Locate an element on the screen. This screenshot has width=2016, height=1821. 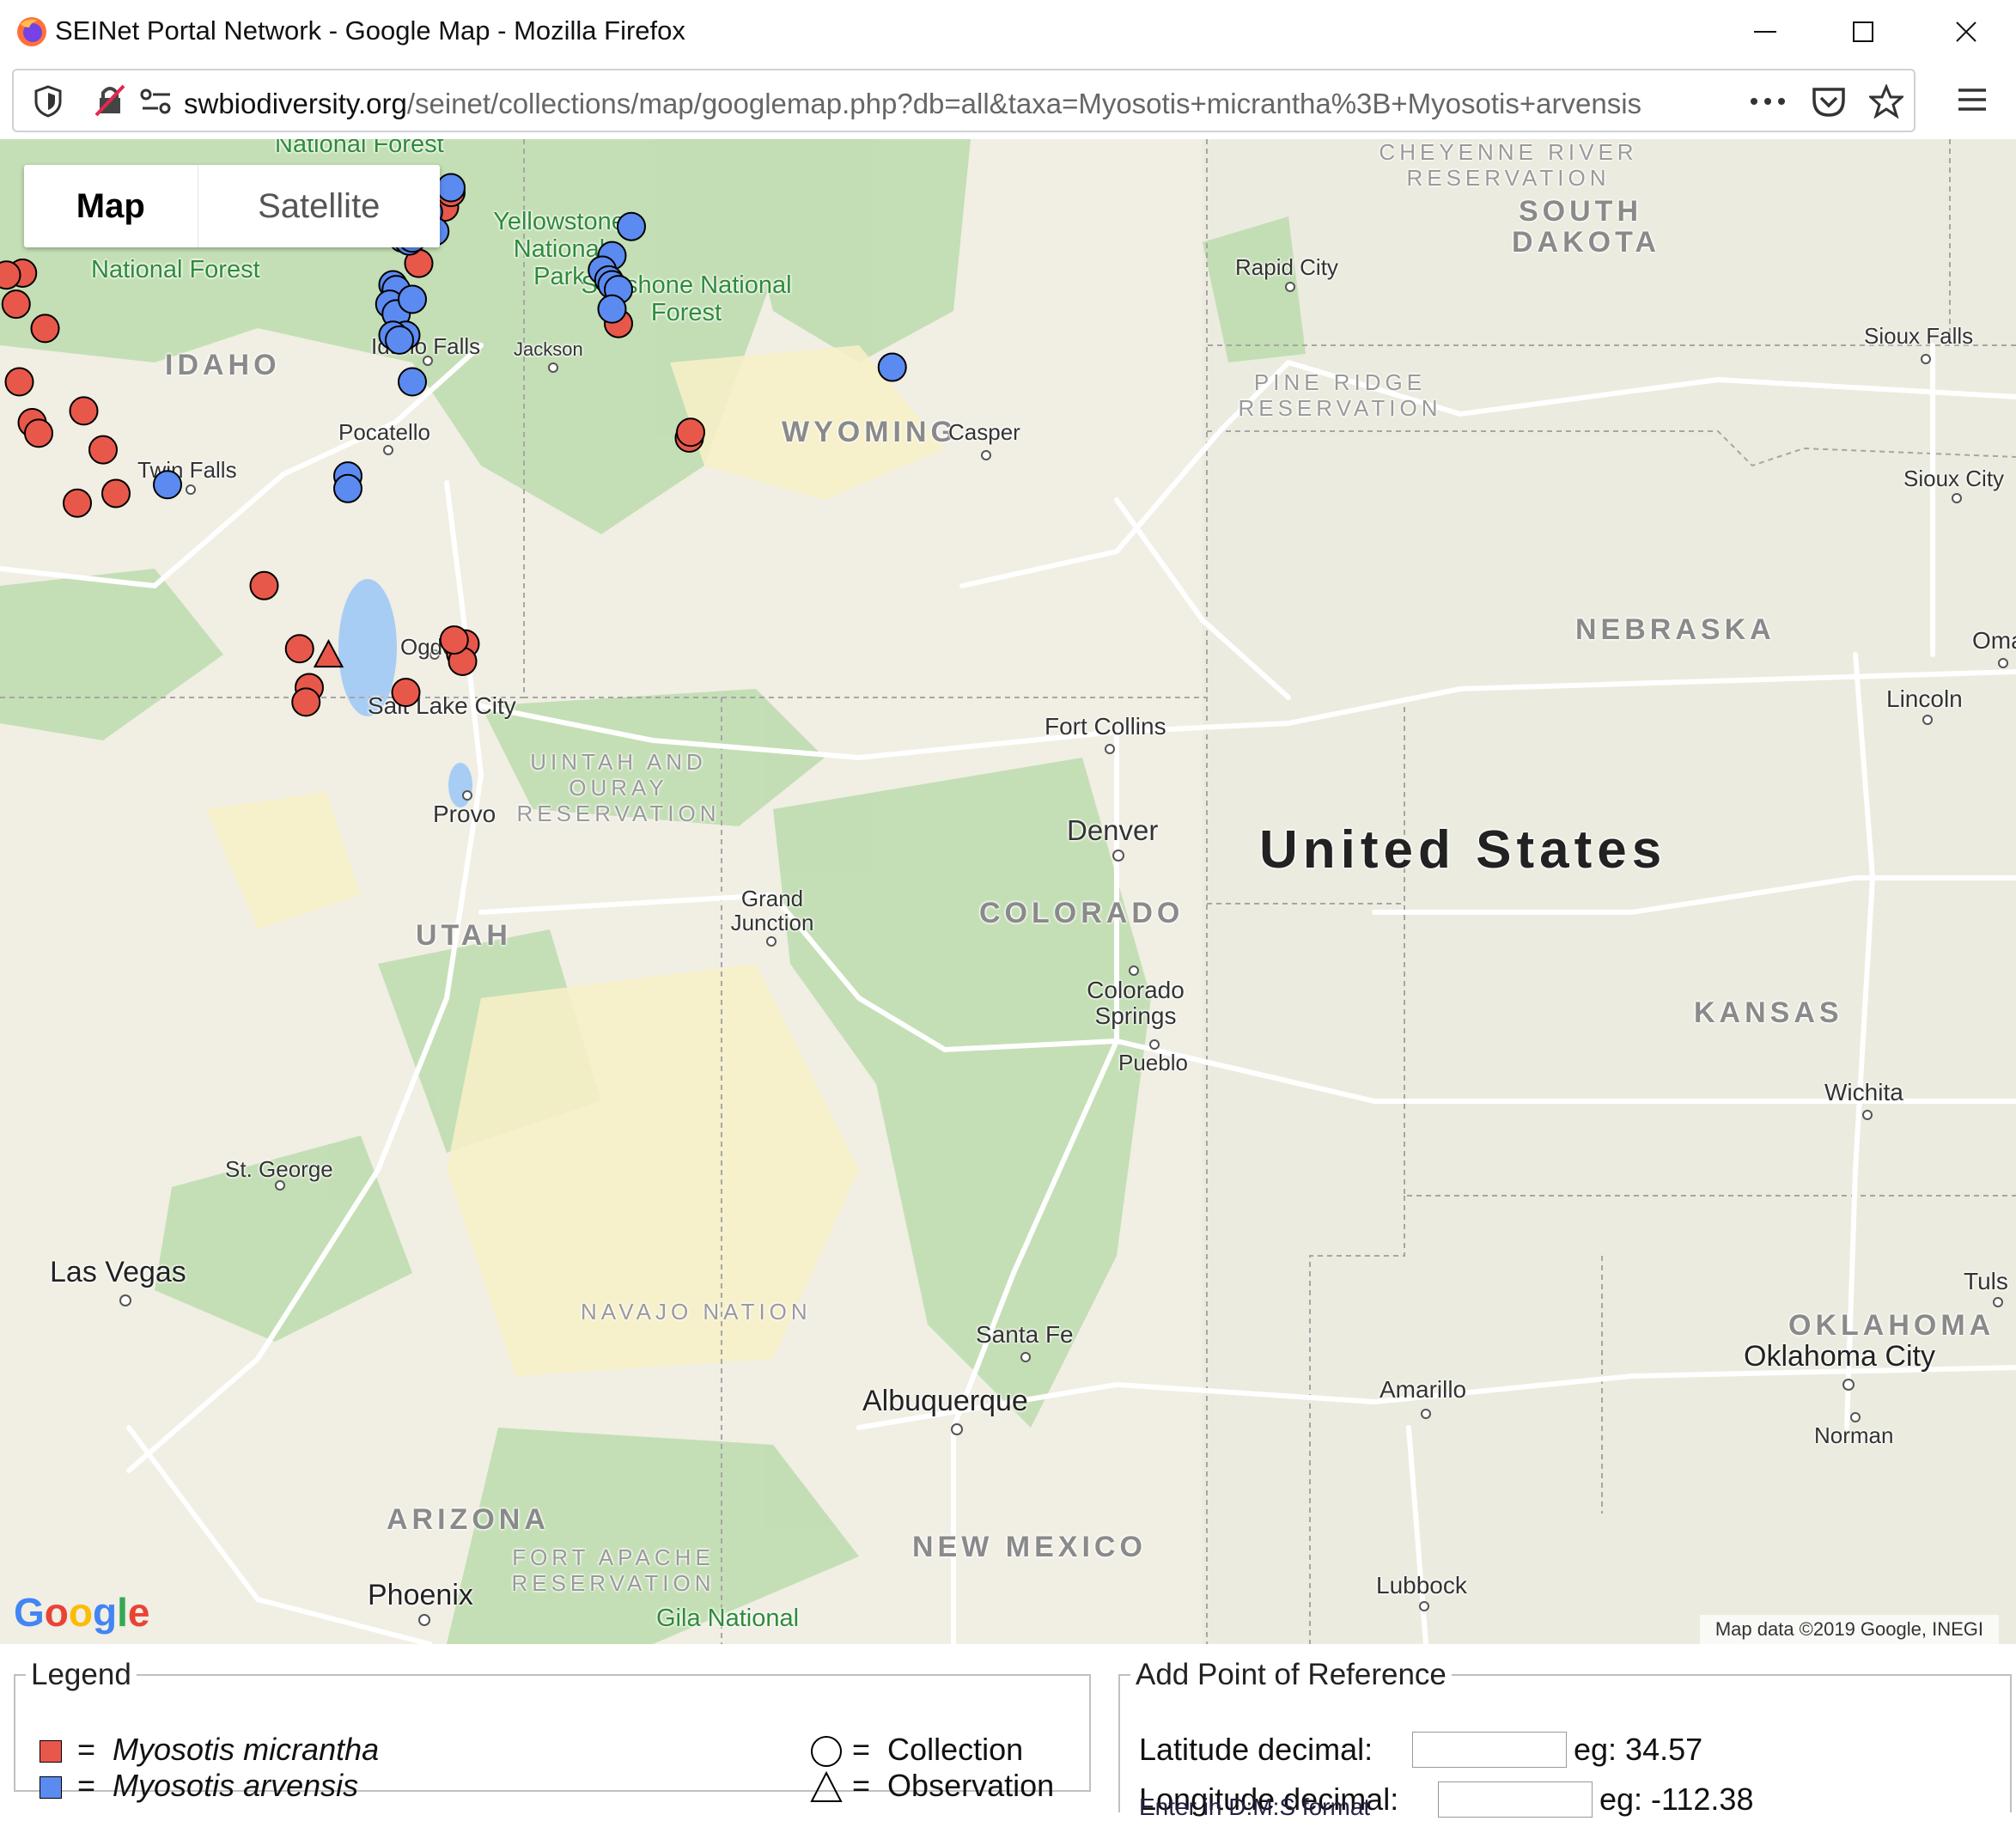
reference-panel-title: Add Point of Reference is located at coordinates (1291, 1674).